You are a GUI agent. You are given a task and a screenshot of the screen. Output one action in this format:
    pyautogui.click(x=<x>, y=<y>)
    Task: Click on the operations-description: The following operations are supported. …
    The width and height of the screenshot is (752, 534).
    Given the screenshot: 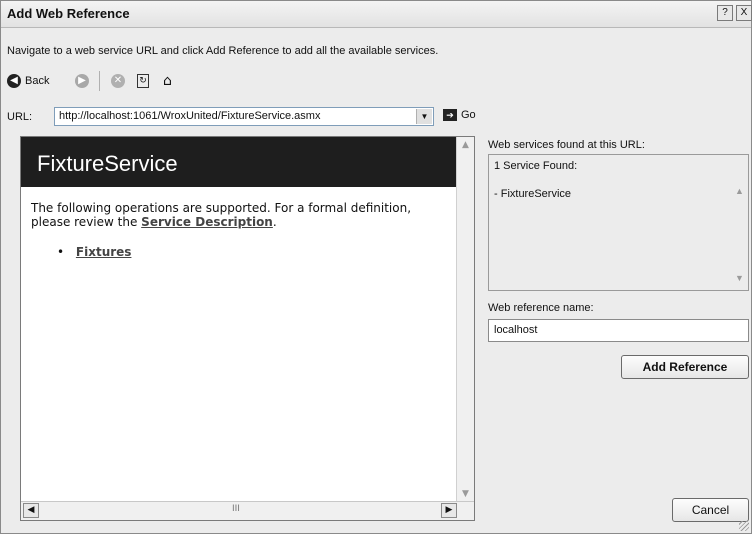 What is the action you would take?
    pyautogui.click(x=241, y=215)
    